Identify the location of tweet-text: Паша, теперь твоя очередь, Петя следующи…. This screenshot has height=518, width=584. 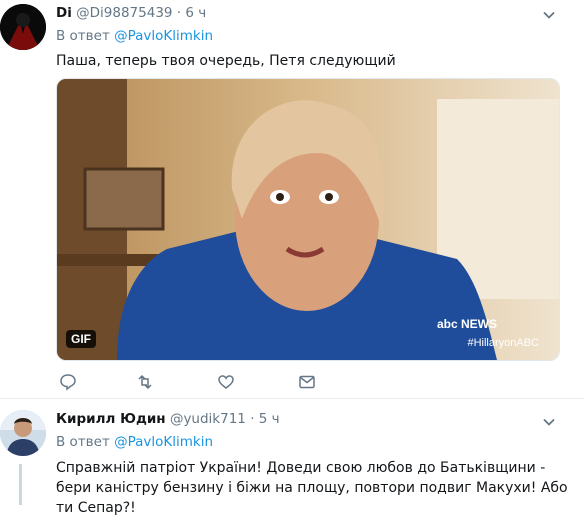
(226, 61).